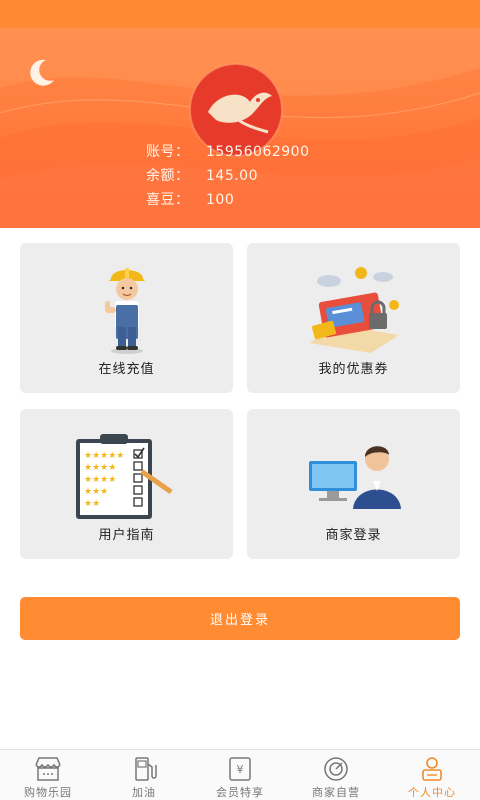  What do you see at coordinates (48, 769) in the screenshot?
I see `shop-icon` at bounding box center [48, 769].